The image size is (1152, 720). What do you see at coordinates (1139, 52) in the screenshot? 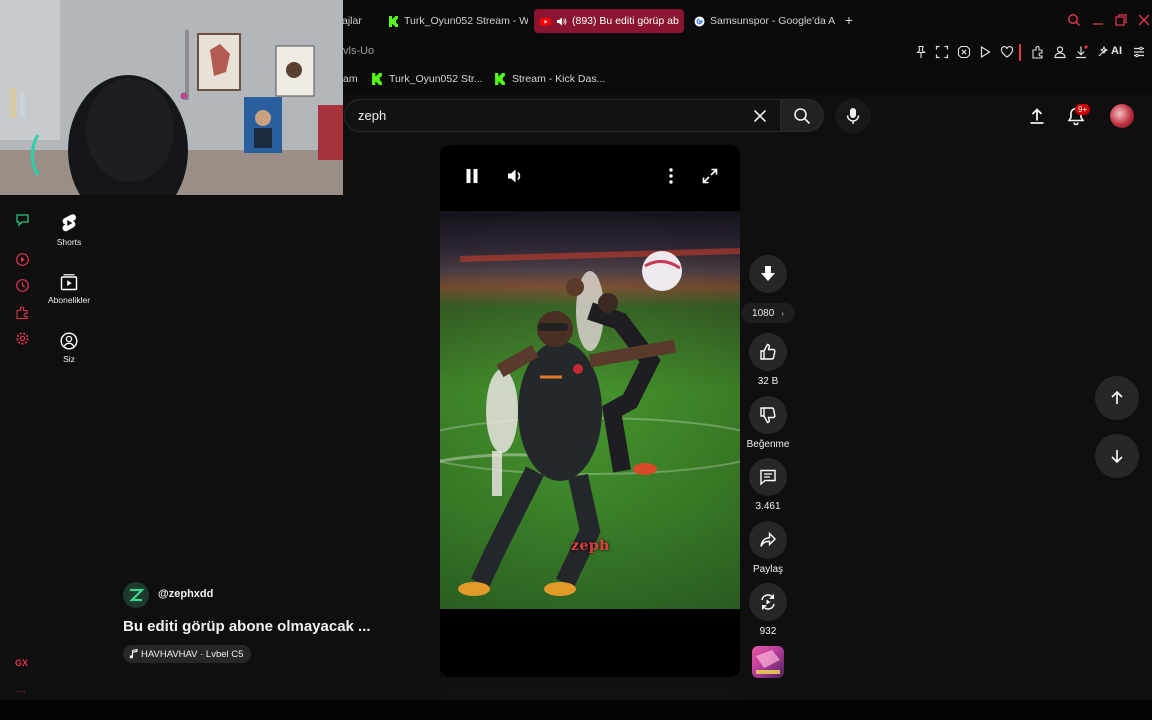
I see `easy-setup-icon` at bounding box center [1139, 52].